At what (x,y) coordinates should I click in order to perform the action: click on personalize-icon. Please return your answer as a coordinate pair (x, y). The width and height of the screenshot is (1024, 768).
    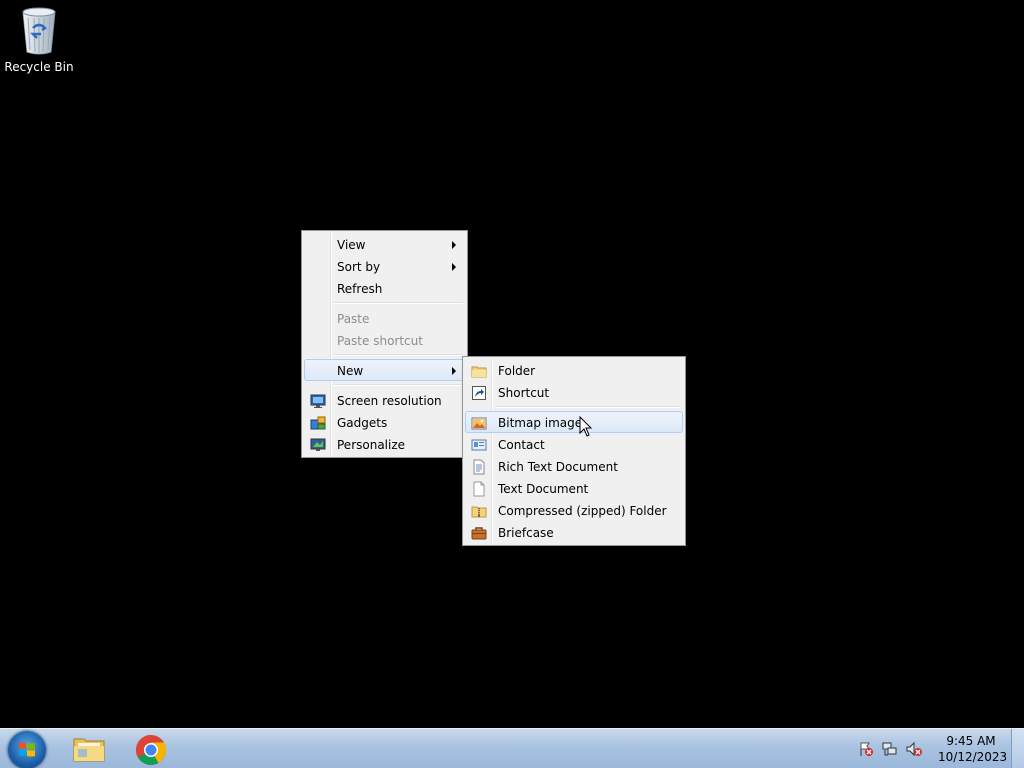
    Looking at the image, I should click on (318, 445).